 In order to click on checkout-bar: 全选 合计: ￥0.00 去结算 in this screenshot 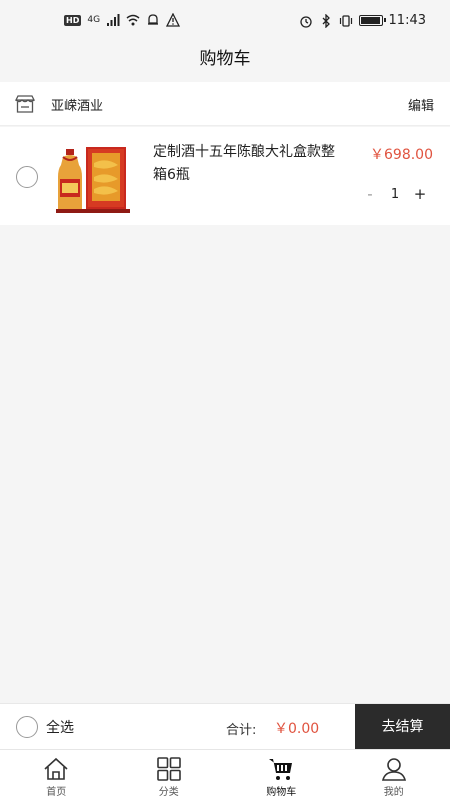, I will do `click(225, 726)`.